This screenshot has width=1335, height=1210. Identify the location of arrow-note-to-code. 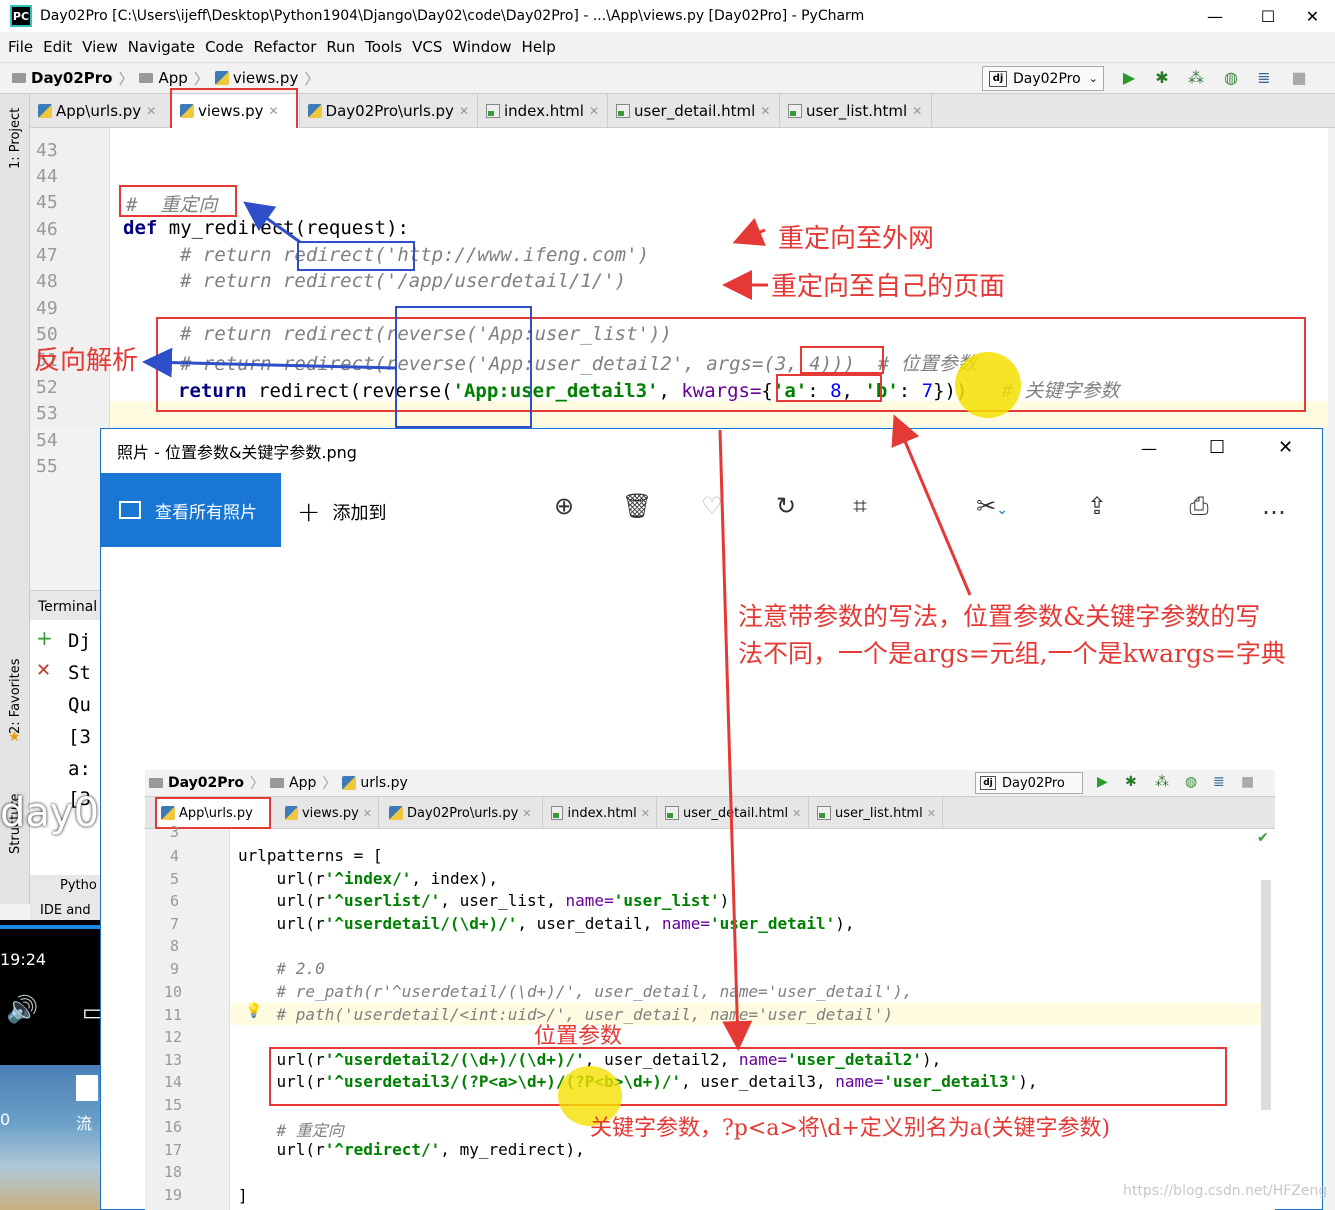
(931, 505).